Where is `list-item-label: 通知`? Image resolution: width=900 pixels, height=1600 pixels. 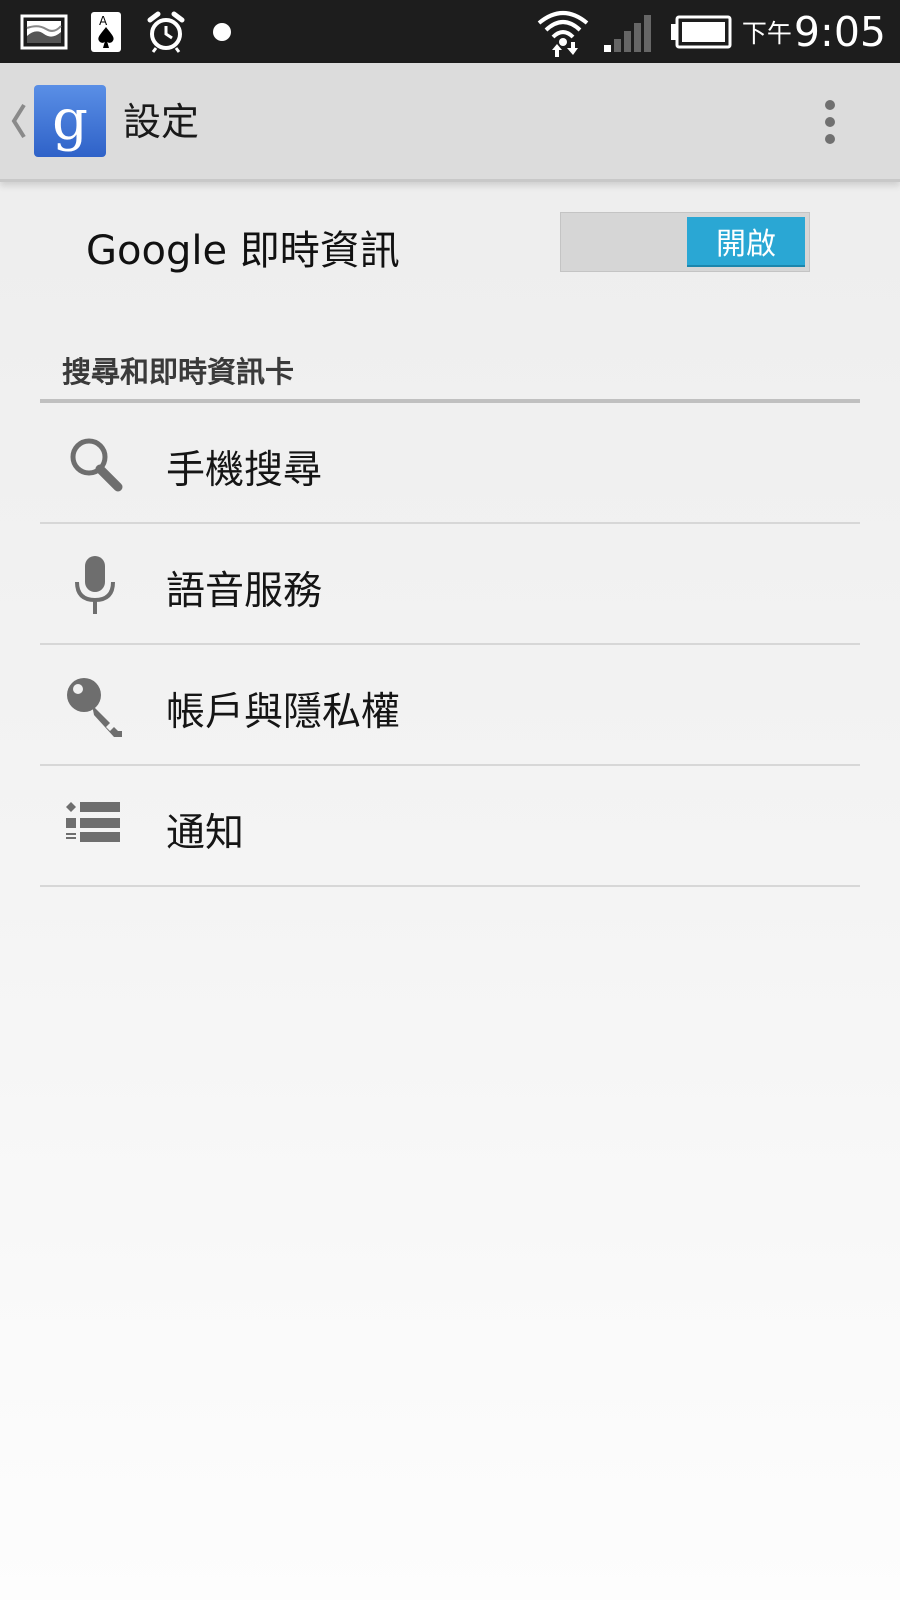 list-item-label: 通知 is located at coordinates (205, 833).